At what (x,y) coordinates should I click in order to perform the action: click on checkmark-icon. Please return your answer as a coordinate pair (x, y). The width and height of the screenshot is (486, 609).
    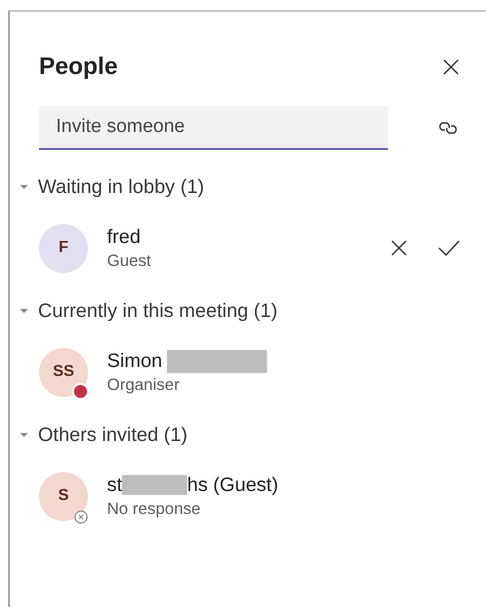
    Looking at the image, I should click on (449, 248).